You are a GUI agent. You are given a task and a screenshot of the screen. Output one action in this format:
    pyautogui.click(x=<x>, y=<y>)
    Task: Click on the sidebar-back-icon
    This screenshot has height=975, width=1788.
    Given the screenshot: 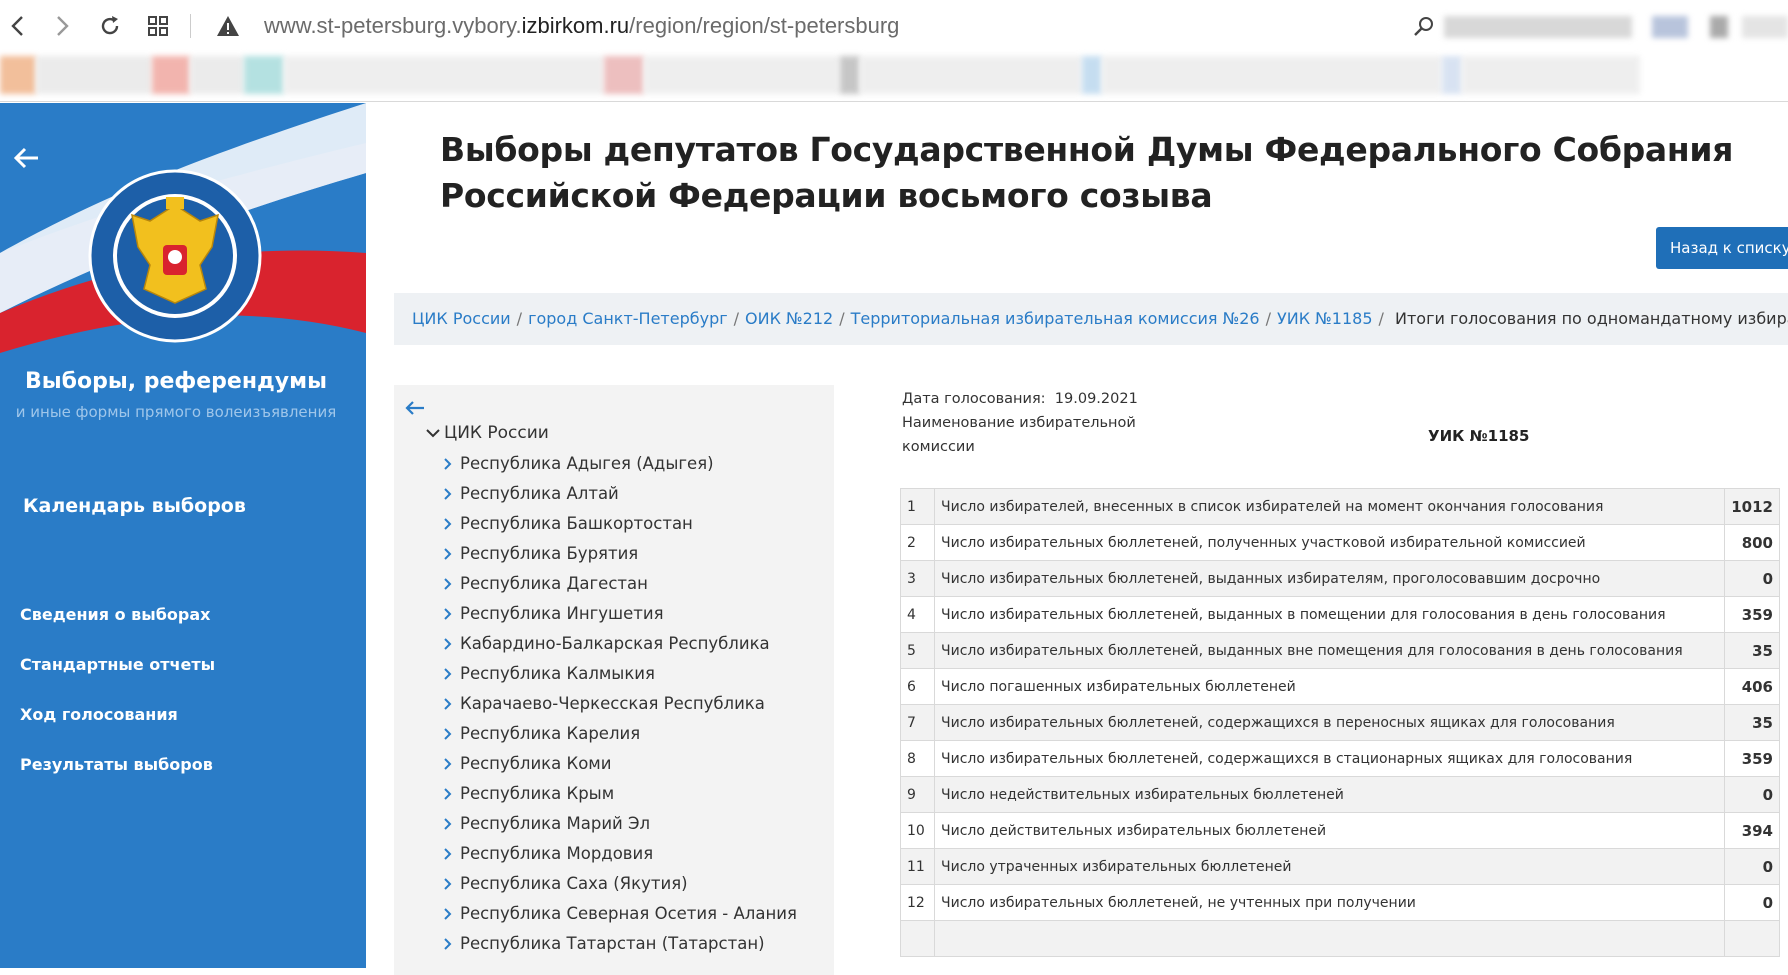 What is the action you would take?
    pyautogui.click(x=27, y=158)
    